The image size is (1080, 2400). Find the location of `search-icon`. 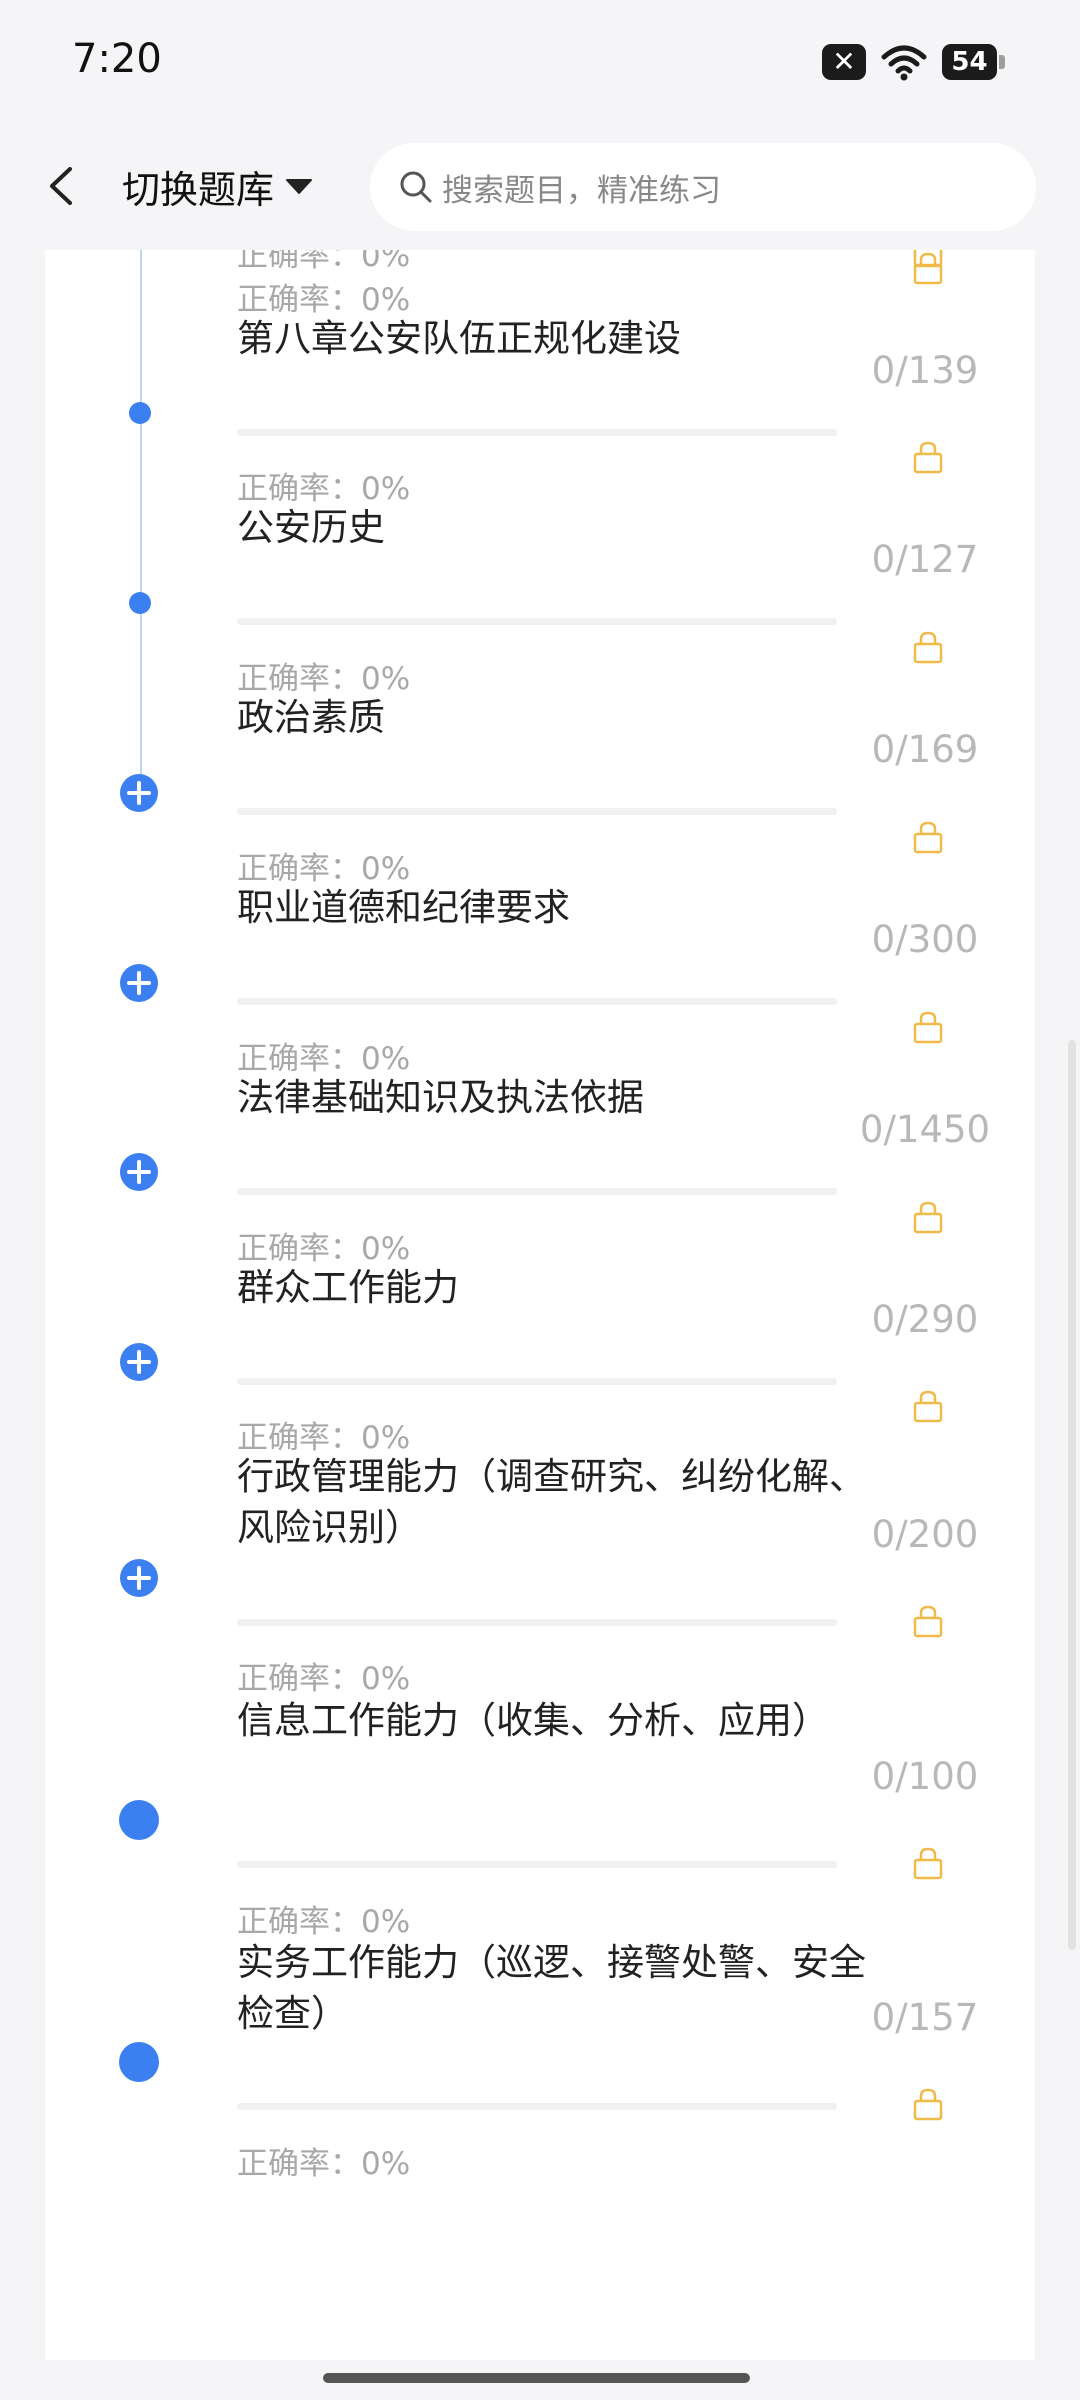

search-icon is located at coordinates (416, 187).